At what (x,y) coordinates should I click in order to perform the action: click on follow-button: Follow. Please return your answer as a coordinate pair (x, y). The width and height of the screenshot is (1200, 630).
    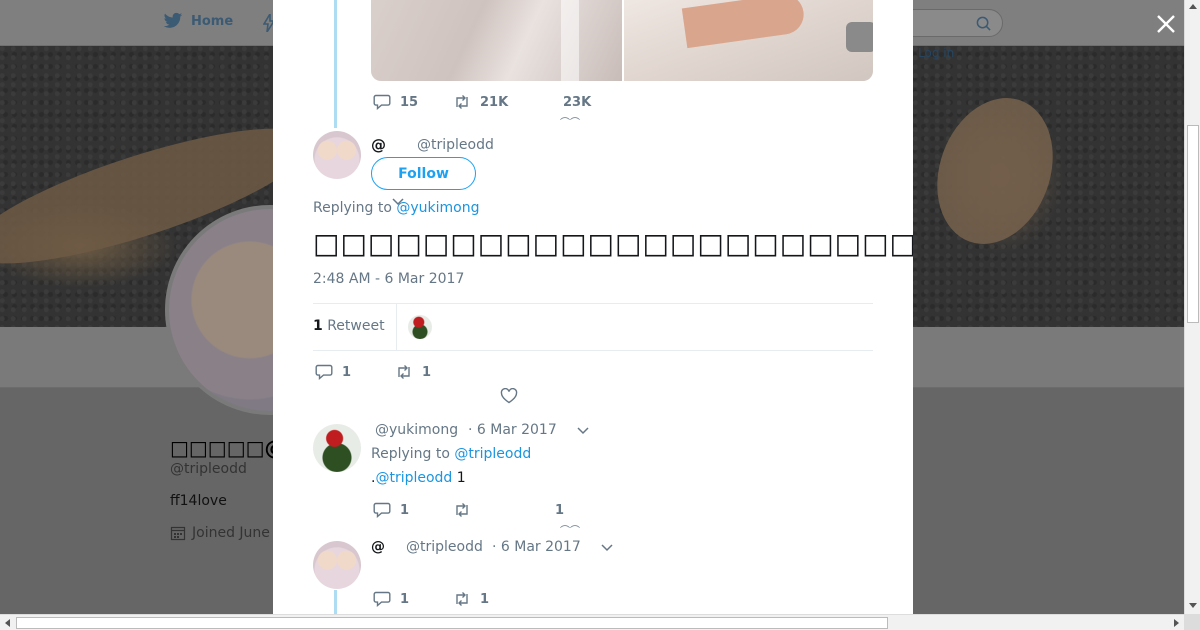
    Looking at the image, I should click on (423, 173).